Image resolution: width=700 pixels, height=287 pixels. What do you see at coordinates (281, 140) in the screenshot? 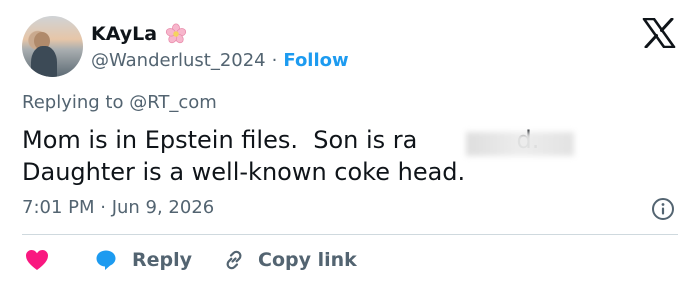
I see `tweet-line-1: Mom is in Epstein files. Son is ra d.` at bounding box center [281, 140].